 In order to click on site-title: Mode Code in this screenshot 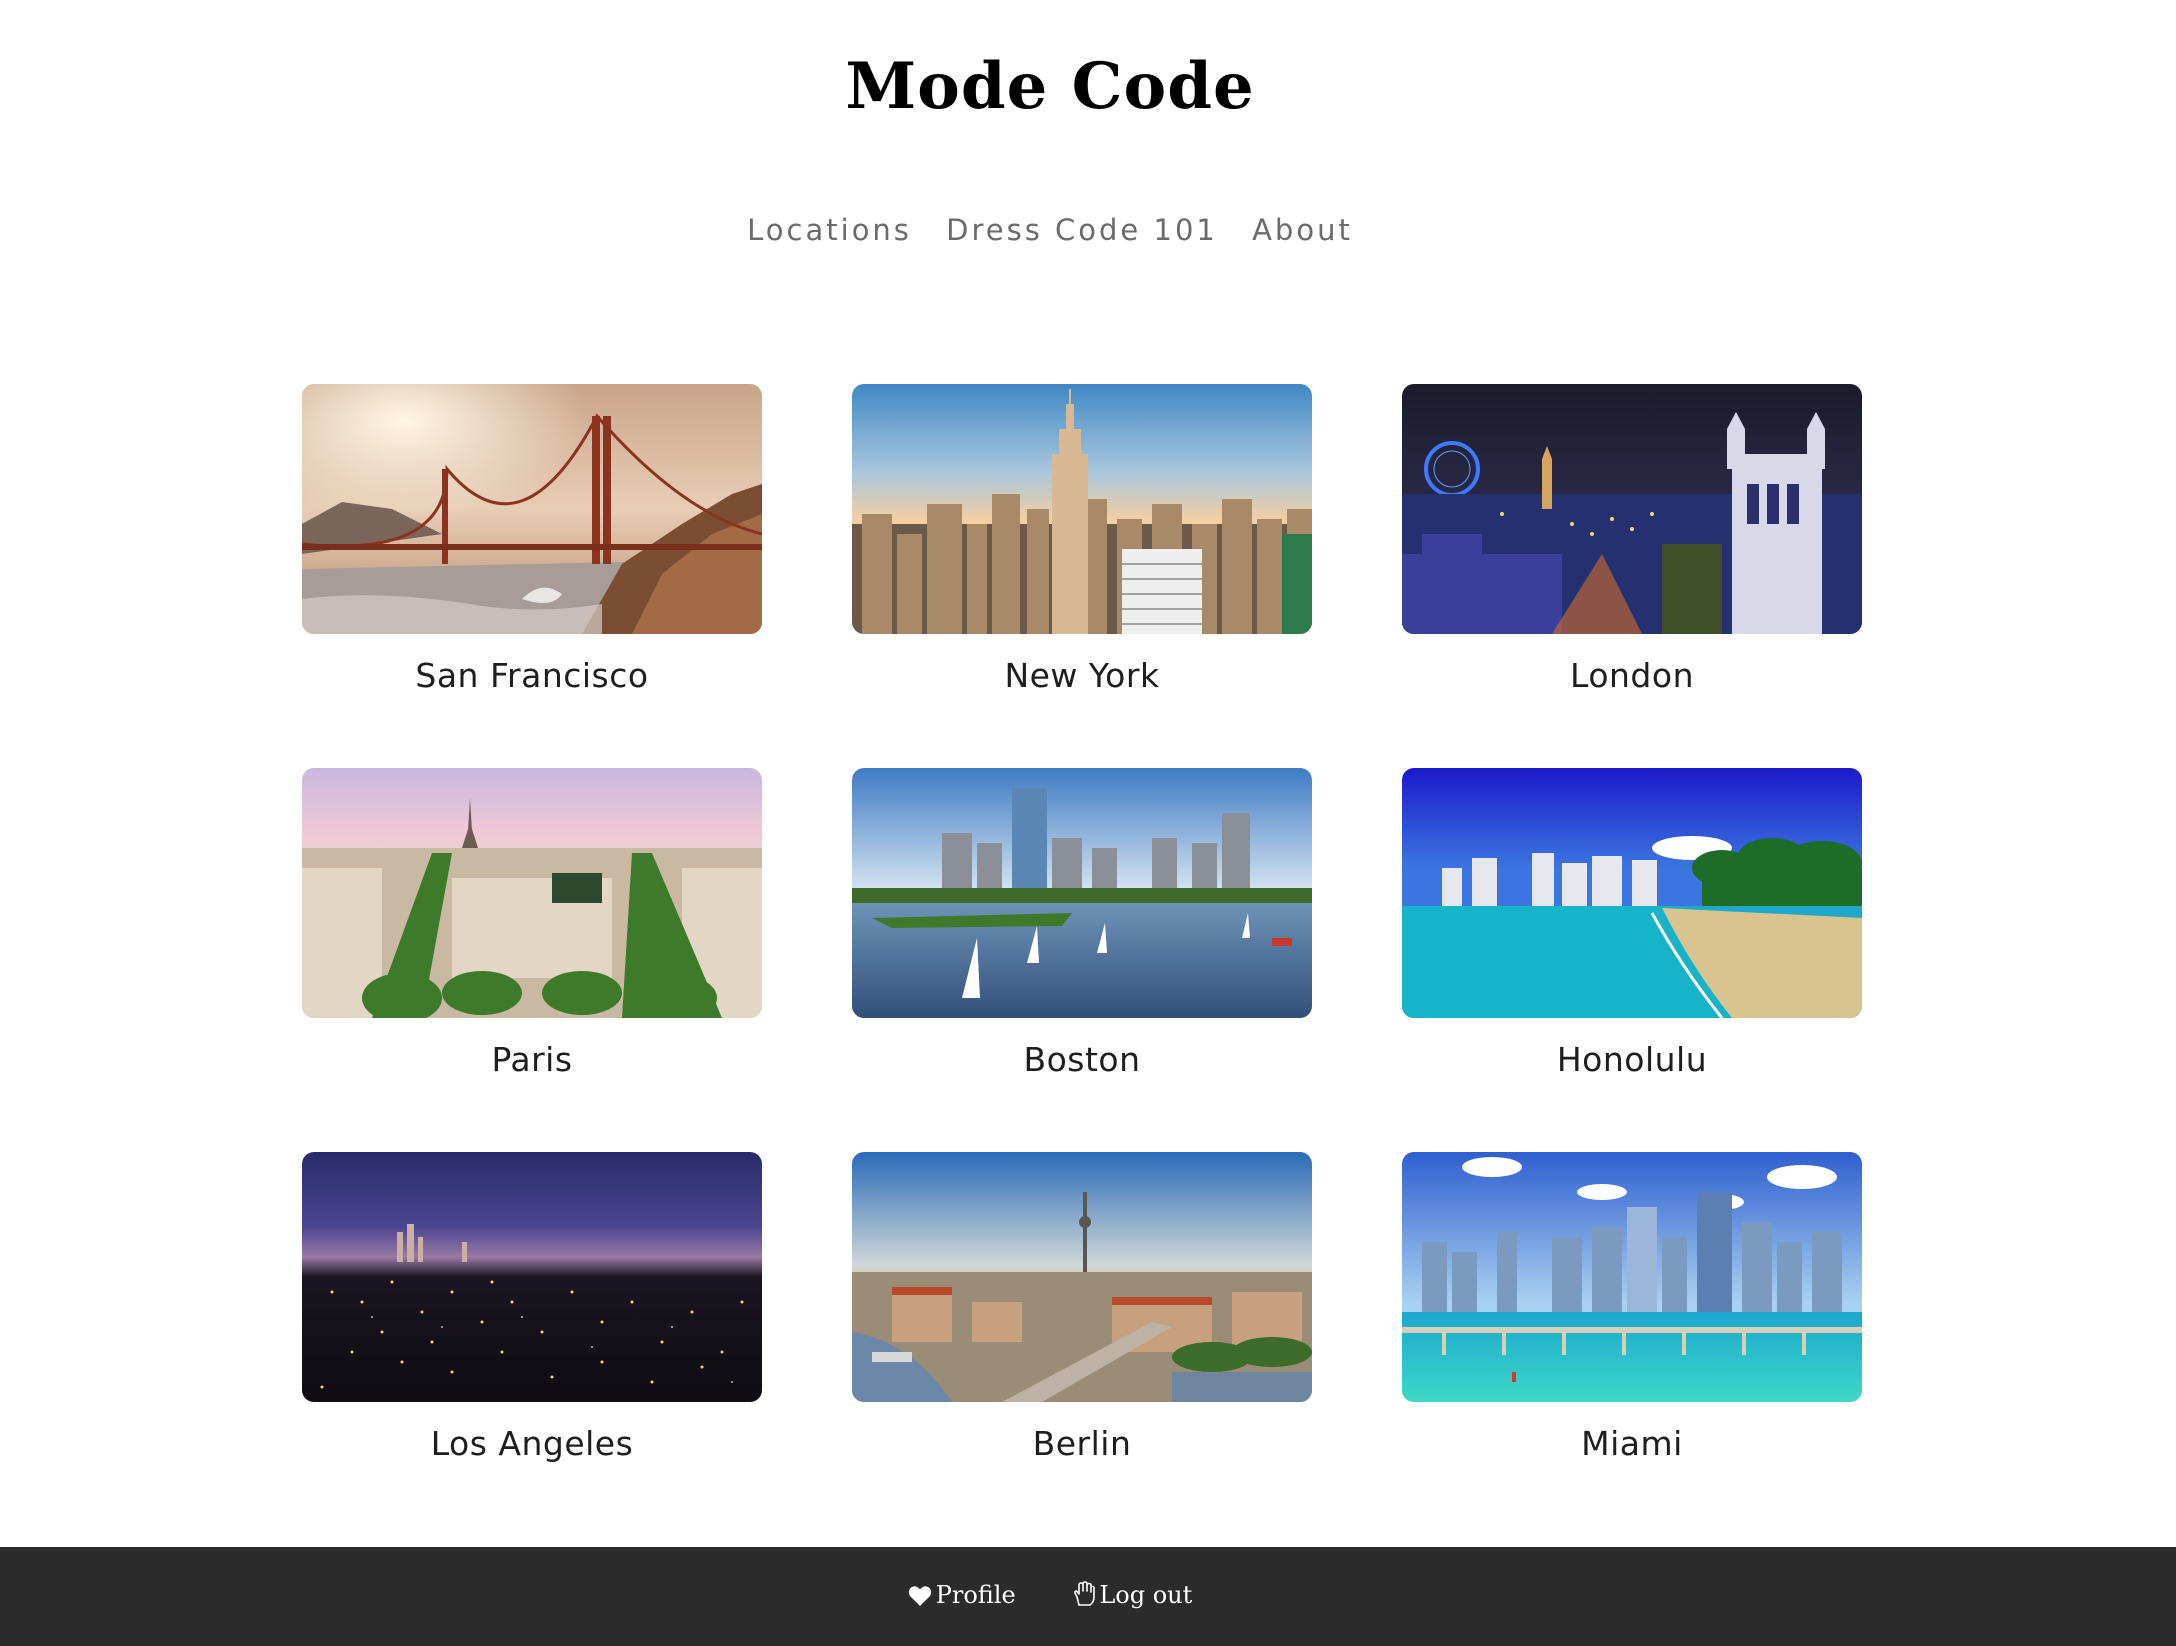, I will do `click(1050, 86)`.